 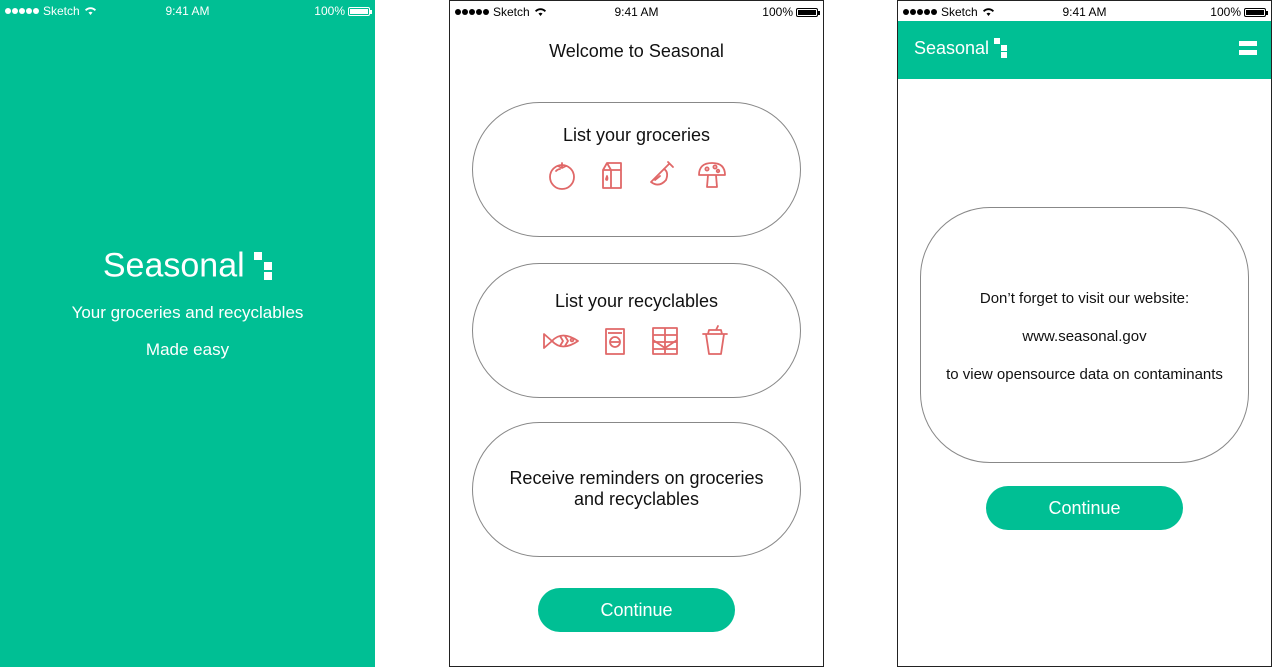 What do you see at coordinates (1084, 298) in the screenshot?
I see `info-line1: Don’t forget to visit our website:` at bounding box center [1084, 298].